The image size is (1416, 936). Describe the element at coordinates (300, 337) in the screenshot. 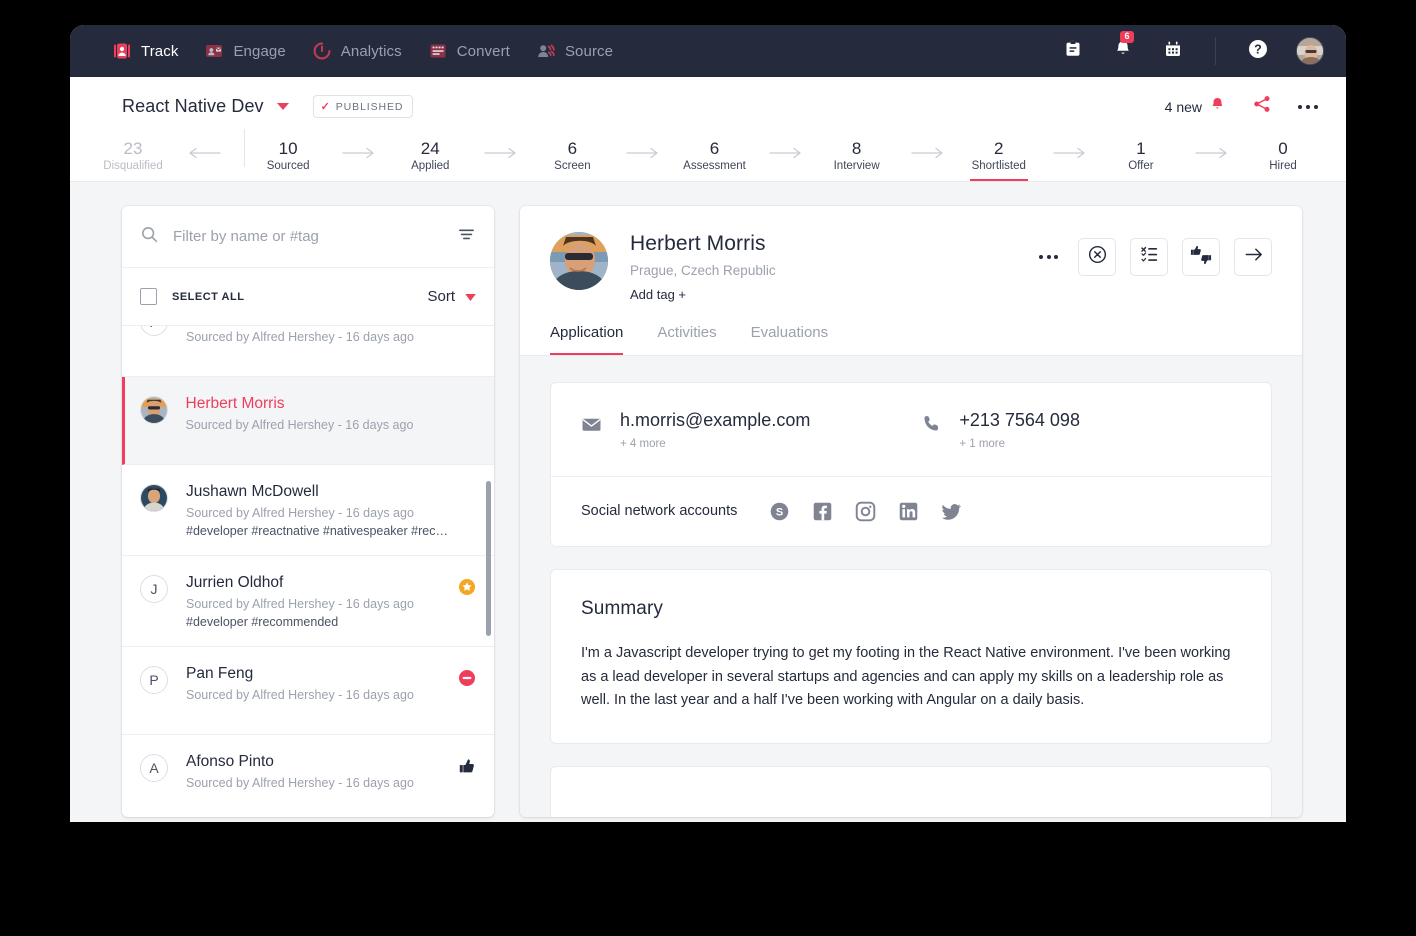

I see `candidate-meta: Sourced by Alfred Hershey - 16 days ago` at that location.